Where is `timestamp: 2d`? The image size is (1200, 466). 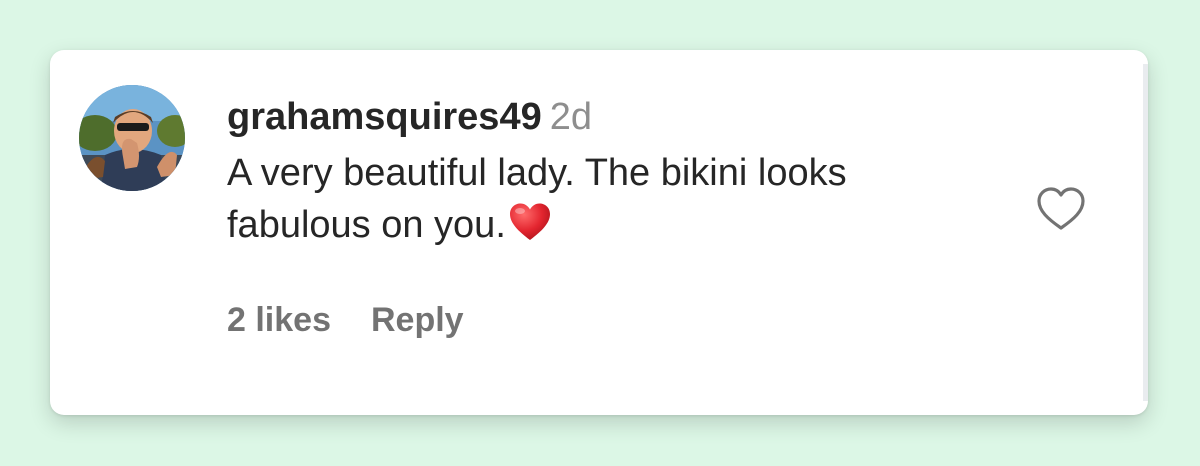
timestamp: 2d is located at coordinates (571, 117).